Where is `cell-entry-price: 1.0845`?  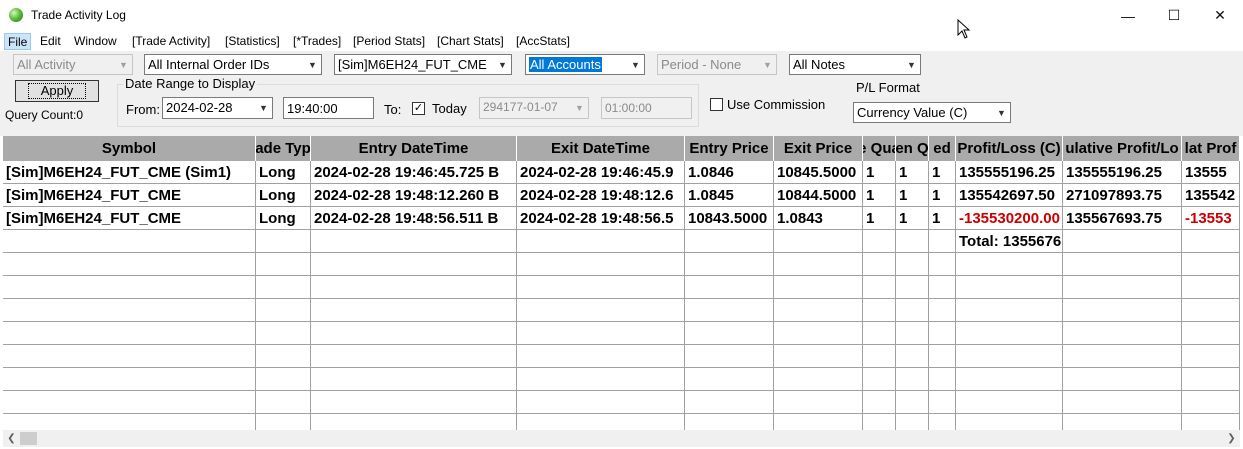 cell-entry-price: 1.0845 is located at coordinates (729, 195).